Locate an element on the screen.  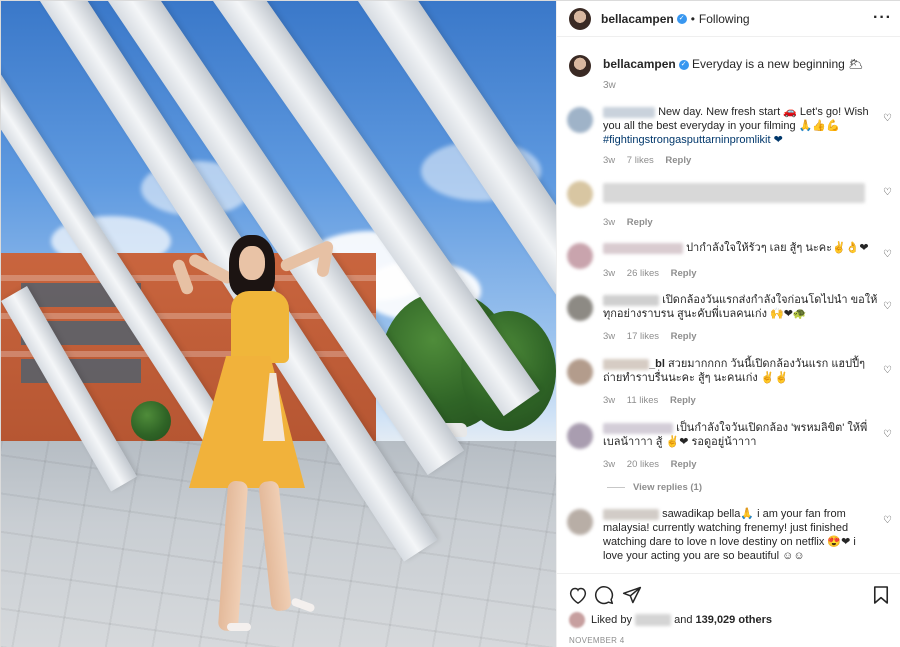
author-avatar is located at coordinates (580, 18).